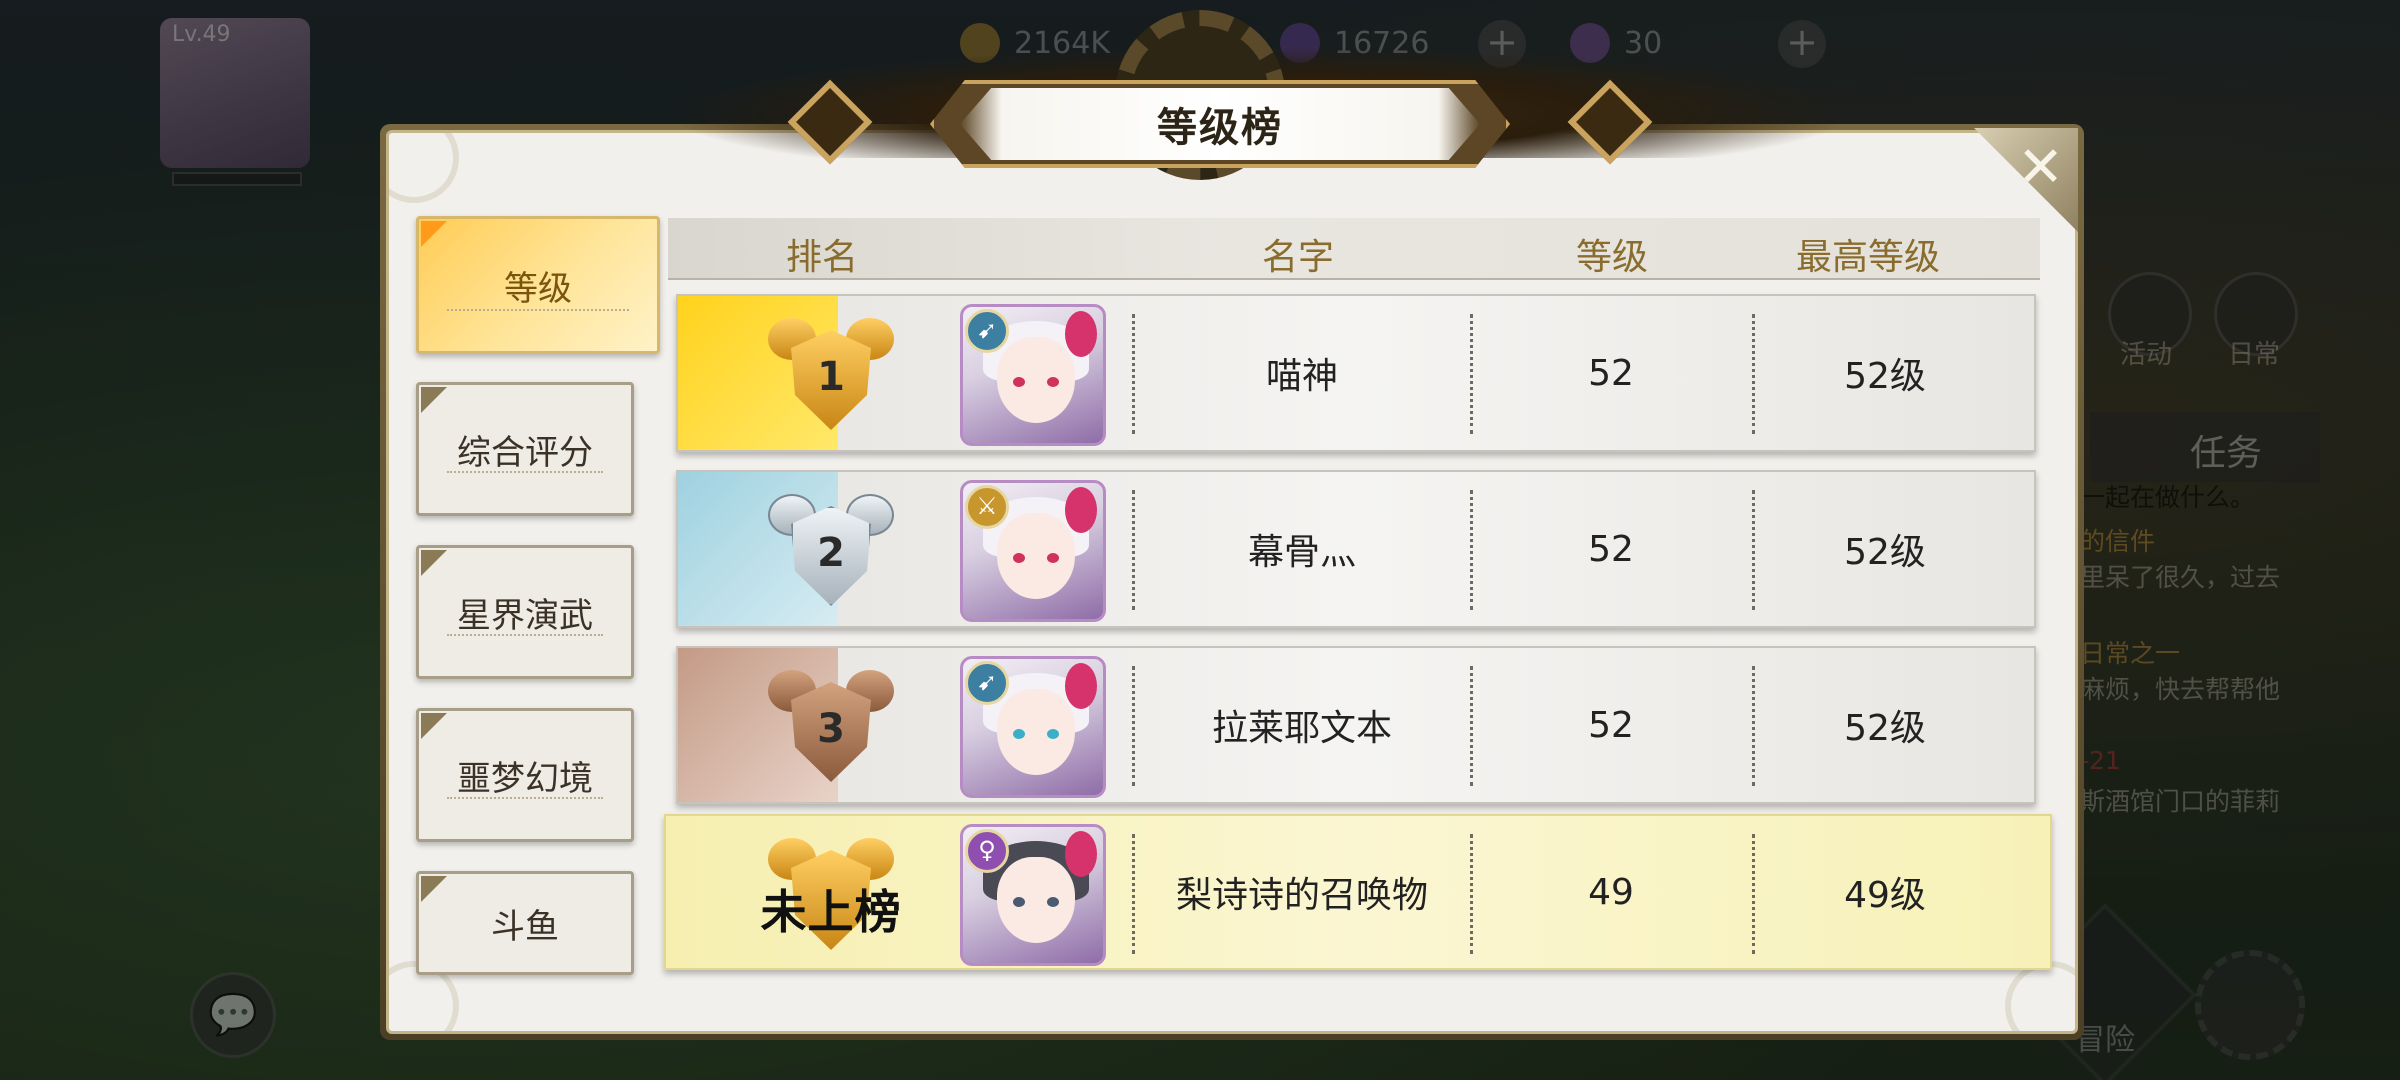 The image size is (2400, 1080). I want to click on tab-nightmare-realm: 噩梦幻境, so click(525, 775).